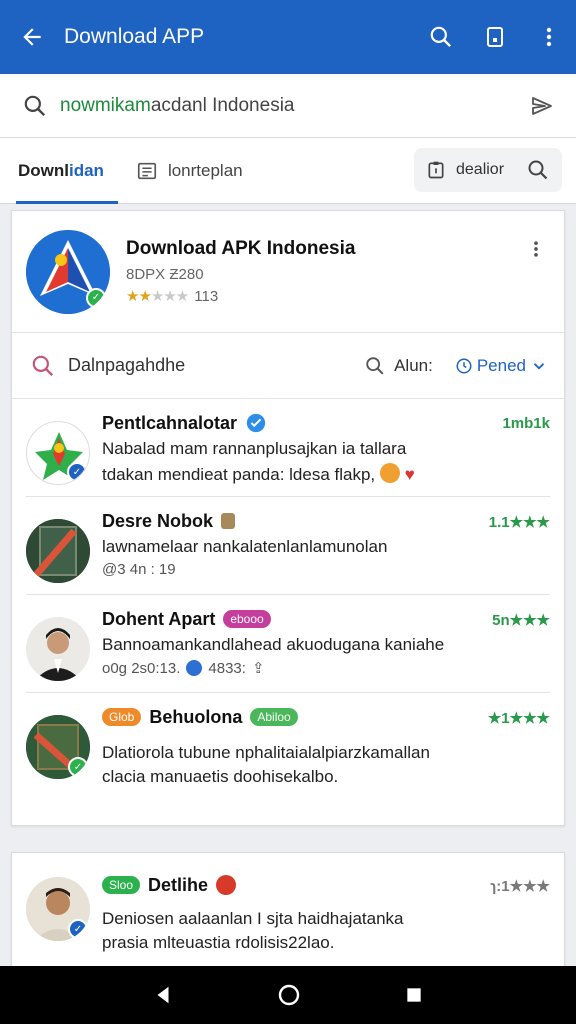  I want to click on item-text: tdakan mendieat panda: ldesa flakp, ♥, so click(326, 474).